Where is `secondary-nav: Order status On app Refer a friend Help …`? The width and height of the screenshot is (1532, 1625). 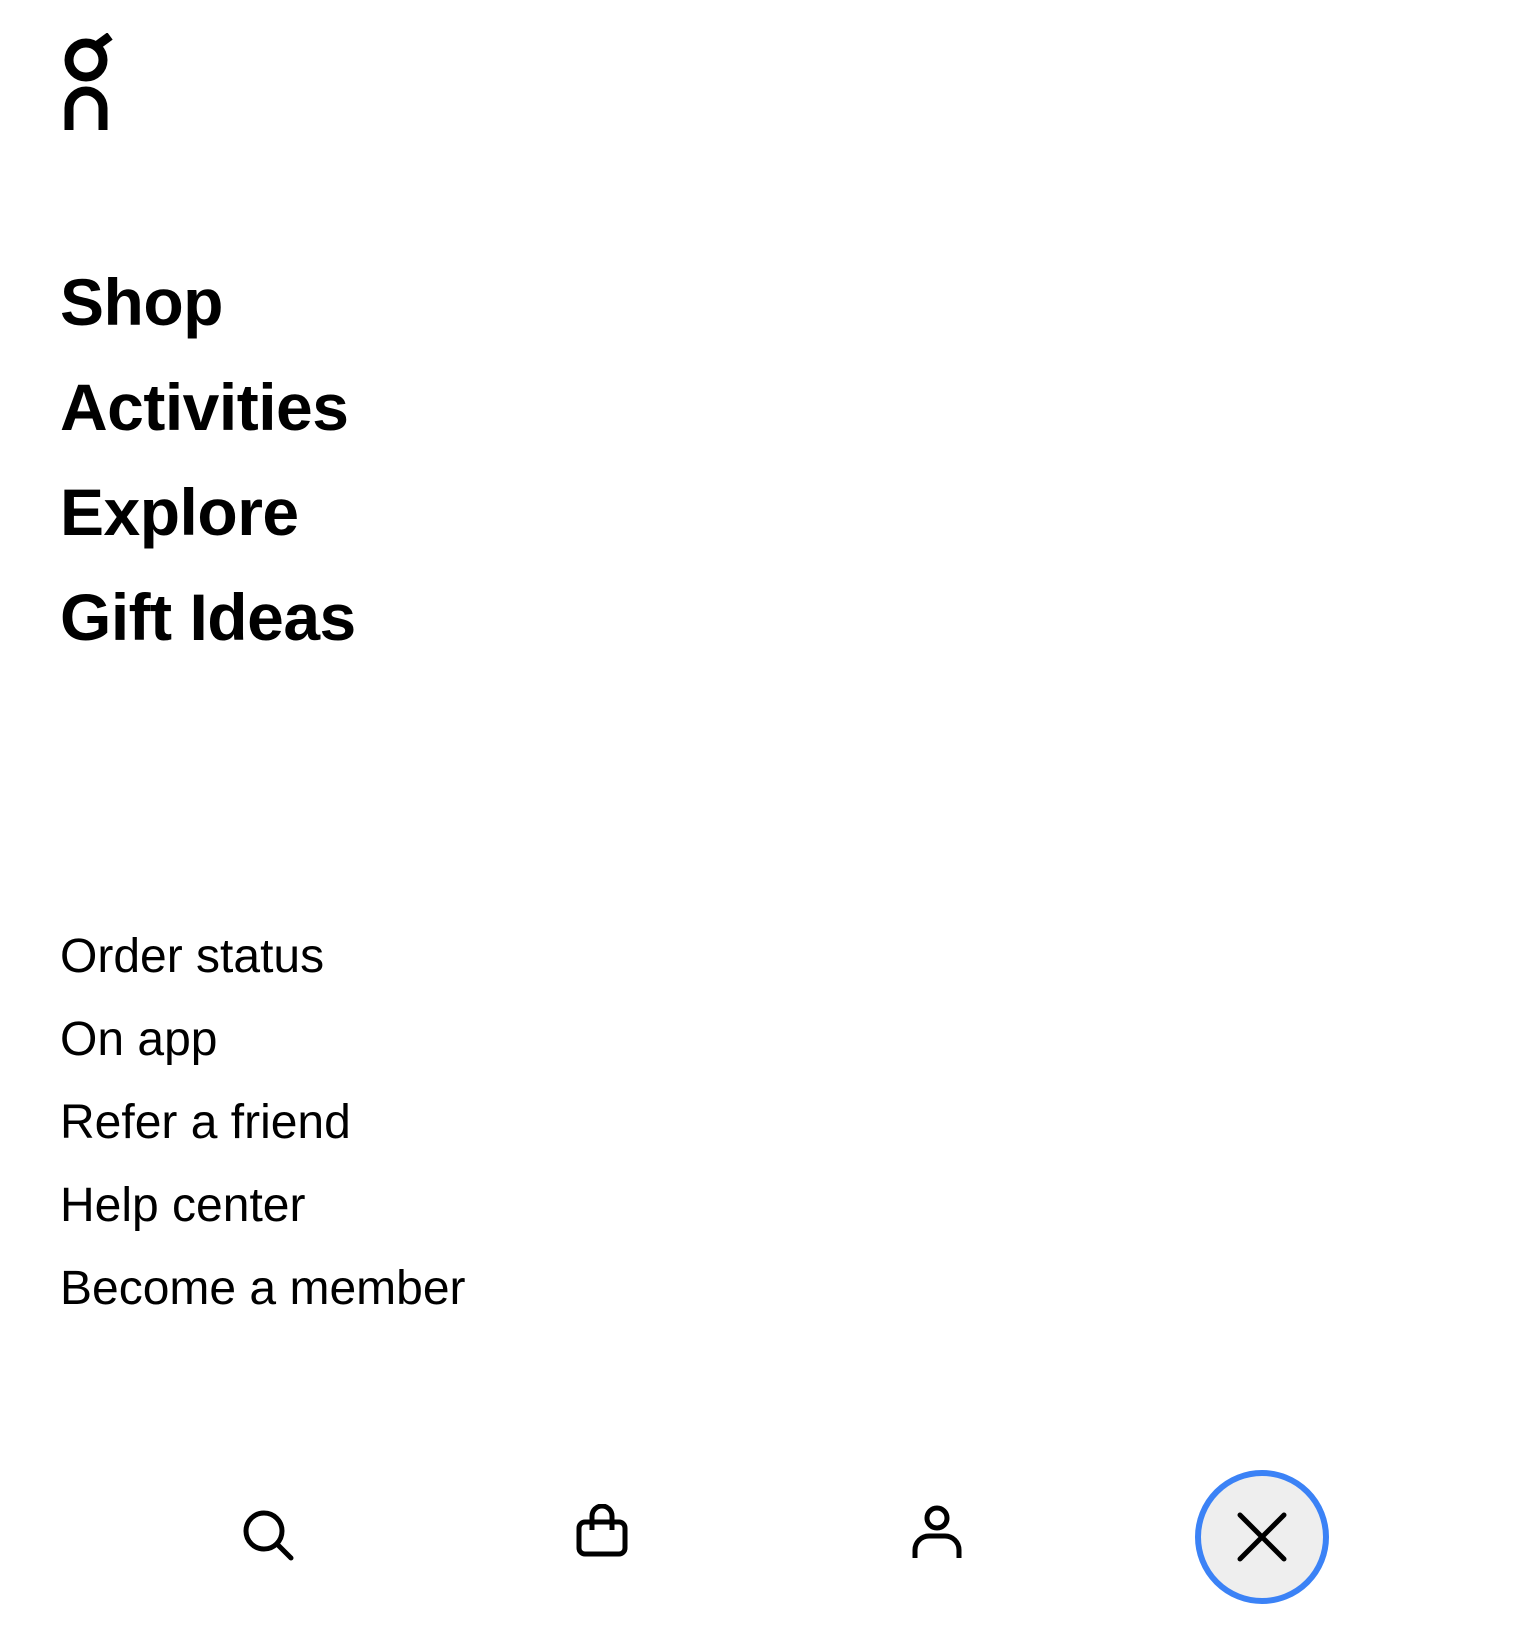
secondary-nav: Order status On app Refer a friend Help … is located at coordinates (263, 1122).